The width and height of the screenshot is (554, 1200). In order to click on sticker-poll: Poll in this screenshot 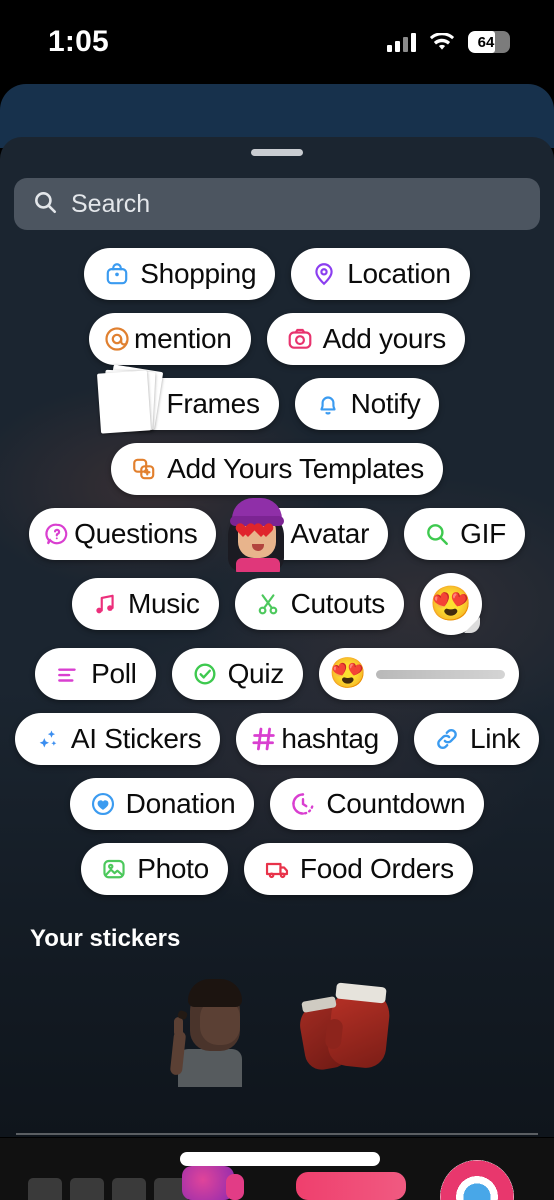, I will do `click(95, 674)`.